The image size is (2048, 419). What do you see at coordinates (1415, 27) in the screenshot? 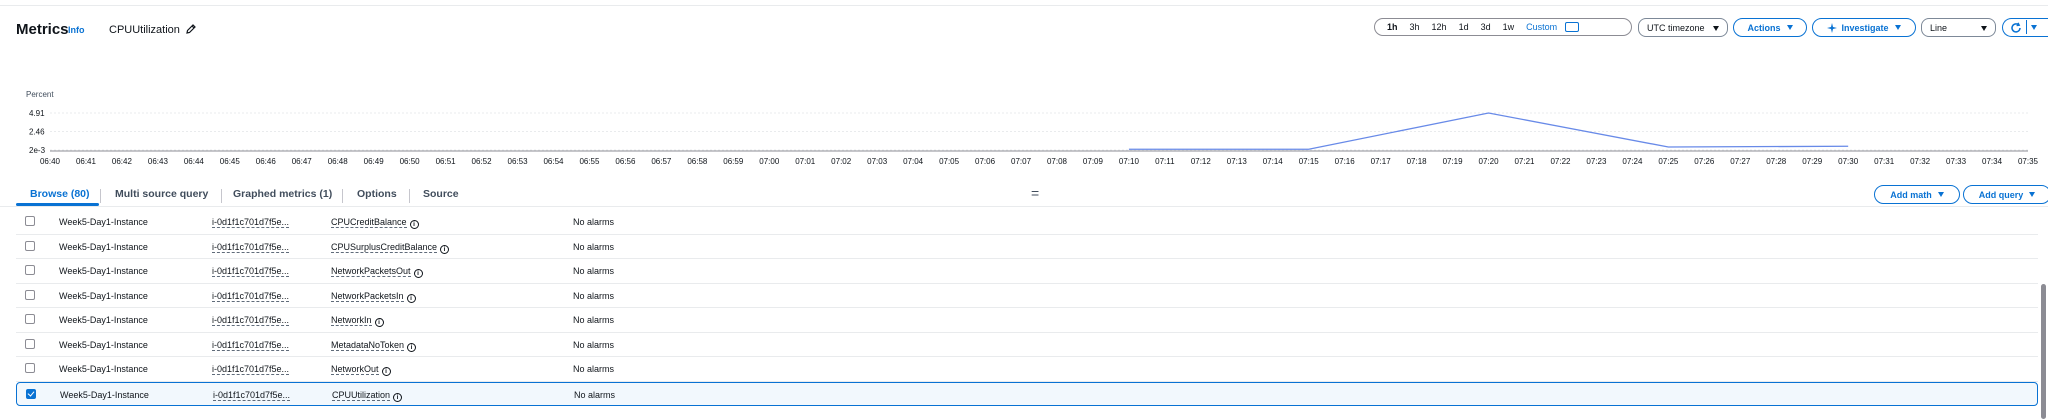
I see `range-3h: 3h` at bounding box center [1415, 27].